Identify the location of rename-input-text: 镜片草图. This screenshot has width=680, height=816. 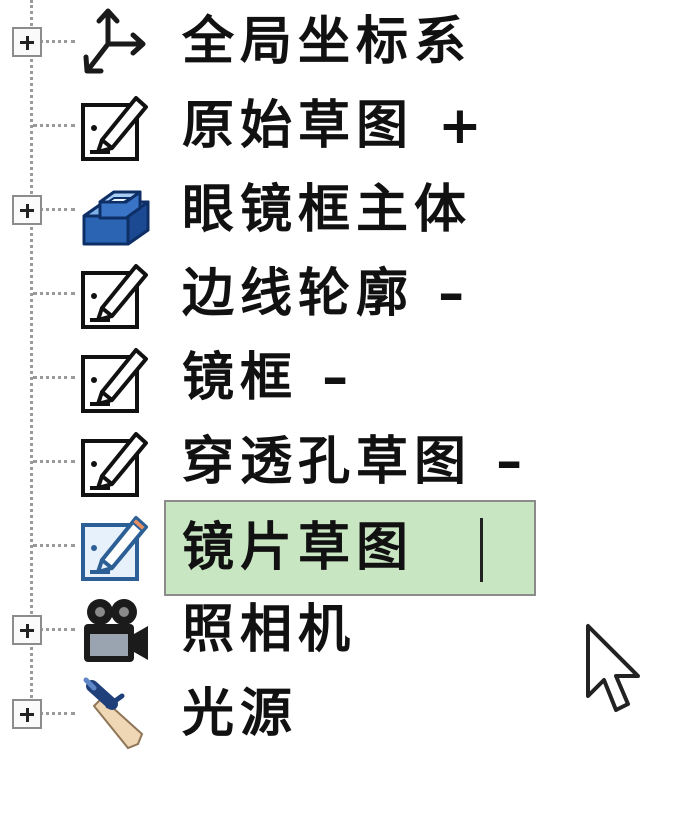
(298, 548).